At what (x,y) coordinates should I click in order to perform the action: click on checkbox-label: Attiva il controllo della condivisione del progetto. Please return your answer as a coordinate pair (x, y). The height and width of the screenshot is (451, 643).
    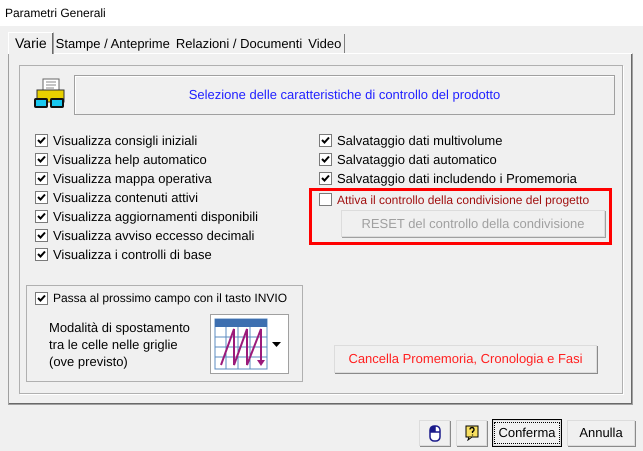
    Looking at the image, I should click on (463, 200).